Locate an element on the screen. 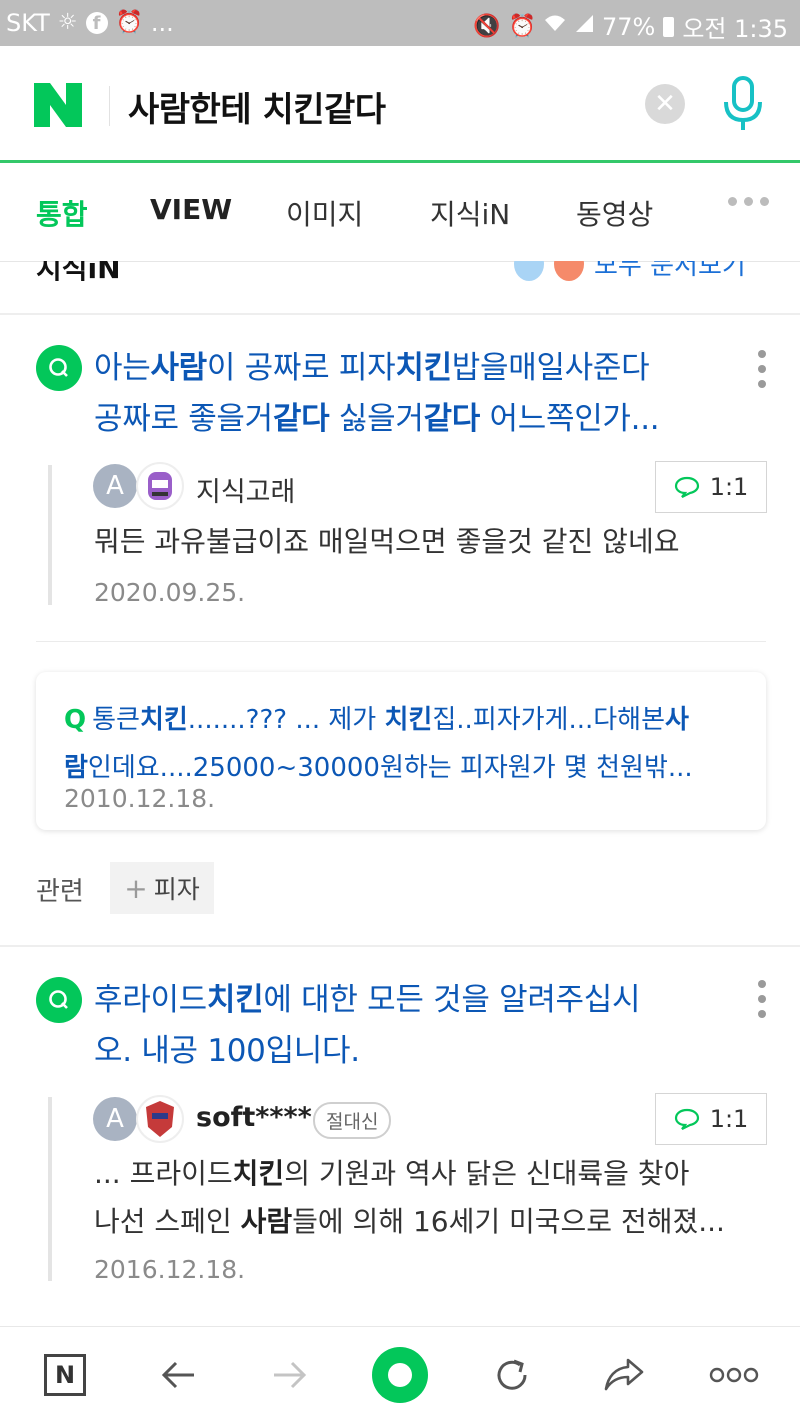 The image size is (800, 1423). answer-snippet-line-1: ... 프라이드치킨의 기원과 역사 닭은 신대륙을 찾아 is located at coordinates (392, 1173).